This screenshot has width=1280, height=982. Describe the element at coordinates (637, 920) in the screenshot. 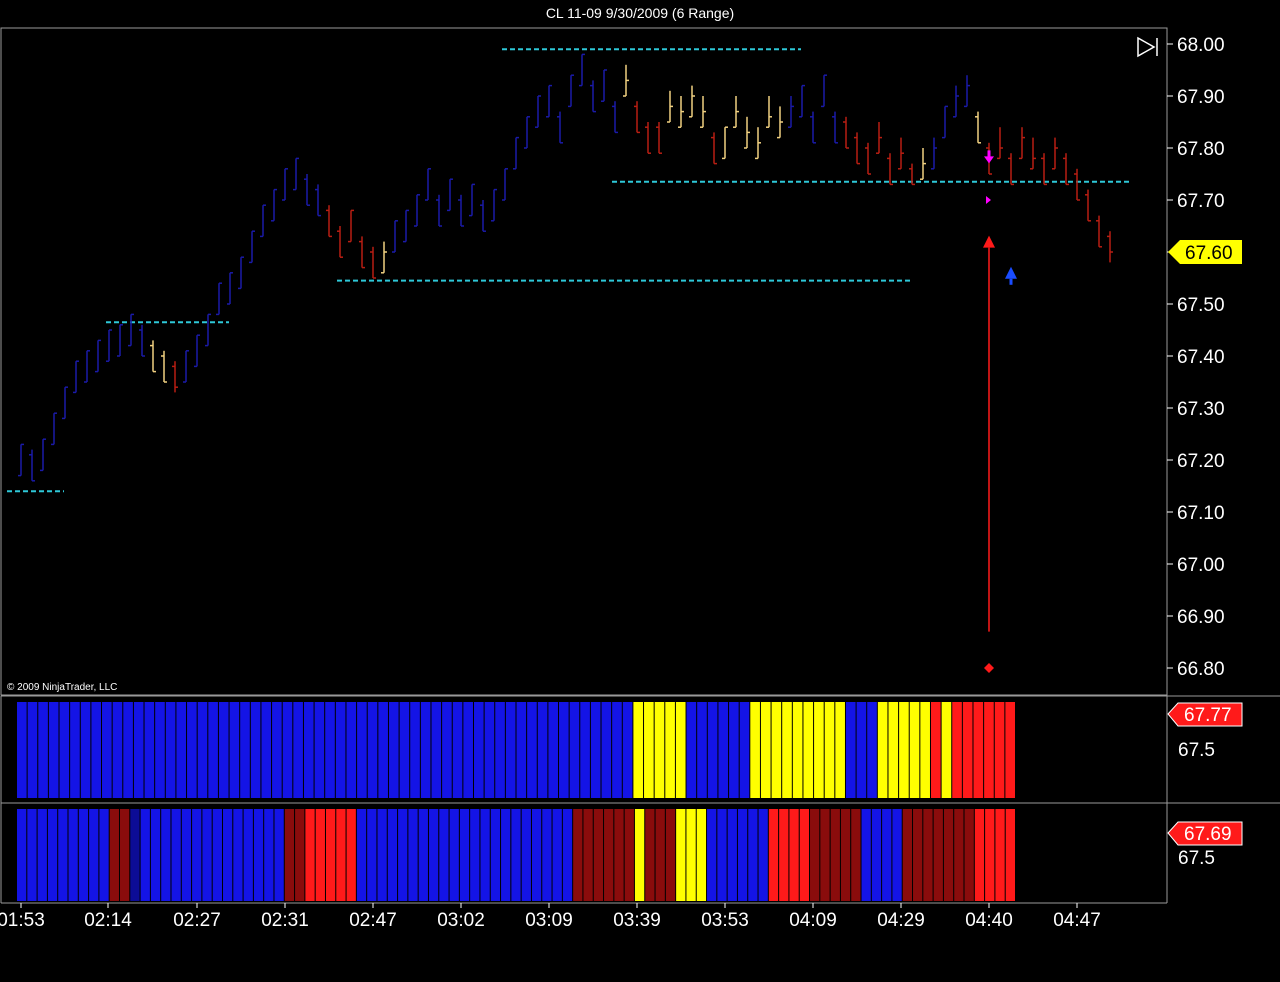

I see `time-tick-label: 03:39` at that location.